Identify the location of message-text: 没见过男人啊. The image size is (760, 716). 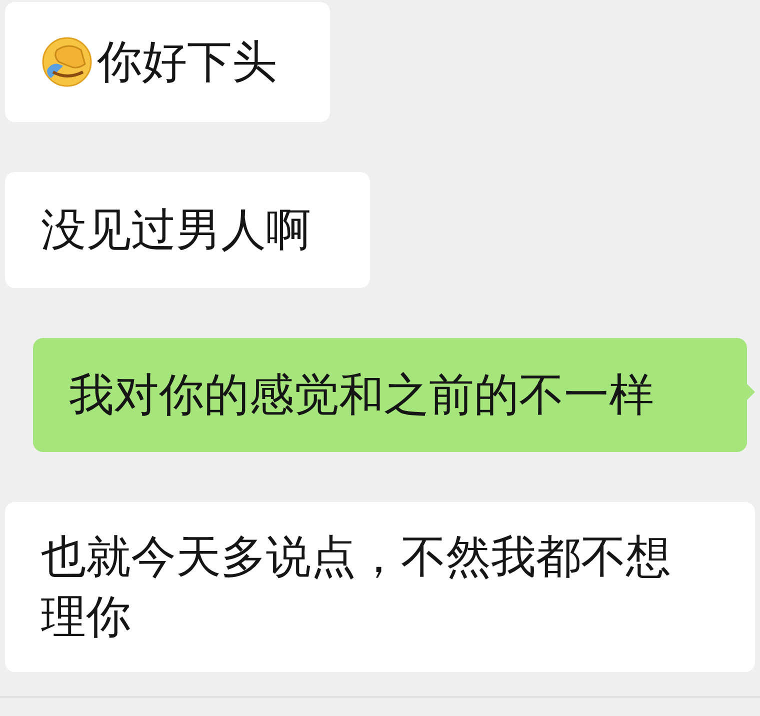
(176, 230).